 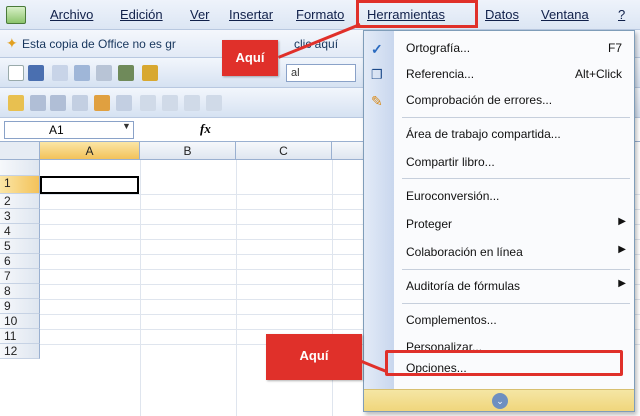 I want to click on menu-insertar: Insertar, so click(x=251, y=14).